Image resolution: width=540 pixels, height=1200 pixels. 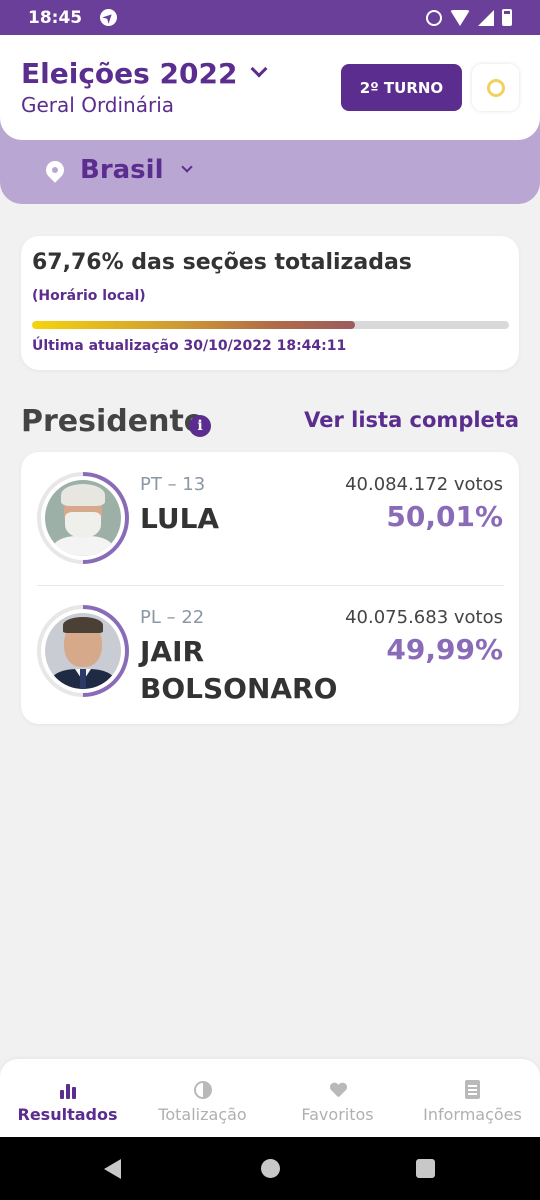 What do you see at coordinates (113, 421) in the screenshot?
I see `section-title: Presidente` at bounding box center [113, 421].